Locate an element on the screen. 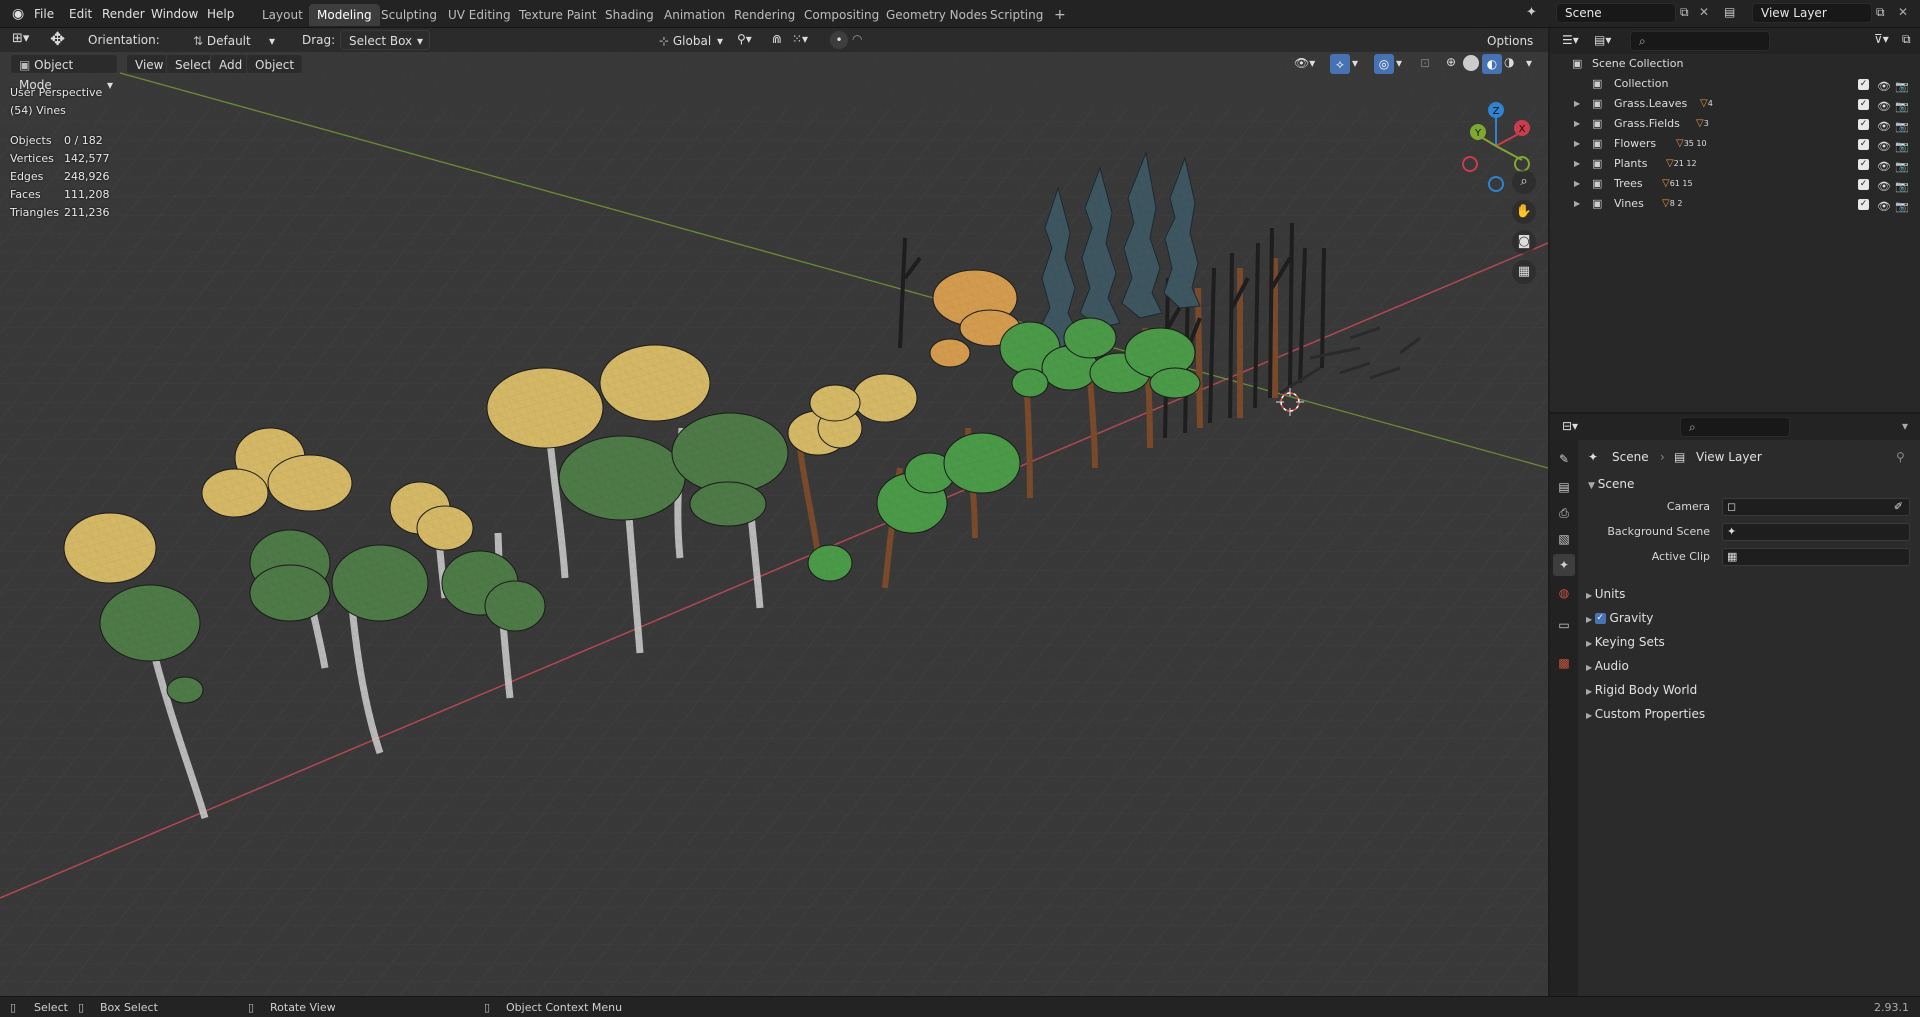 The image size is (1920, 1017). outliner-search-input: ⌕ is located at coordinates (1700, 41).